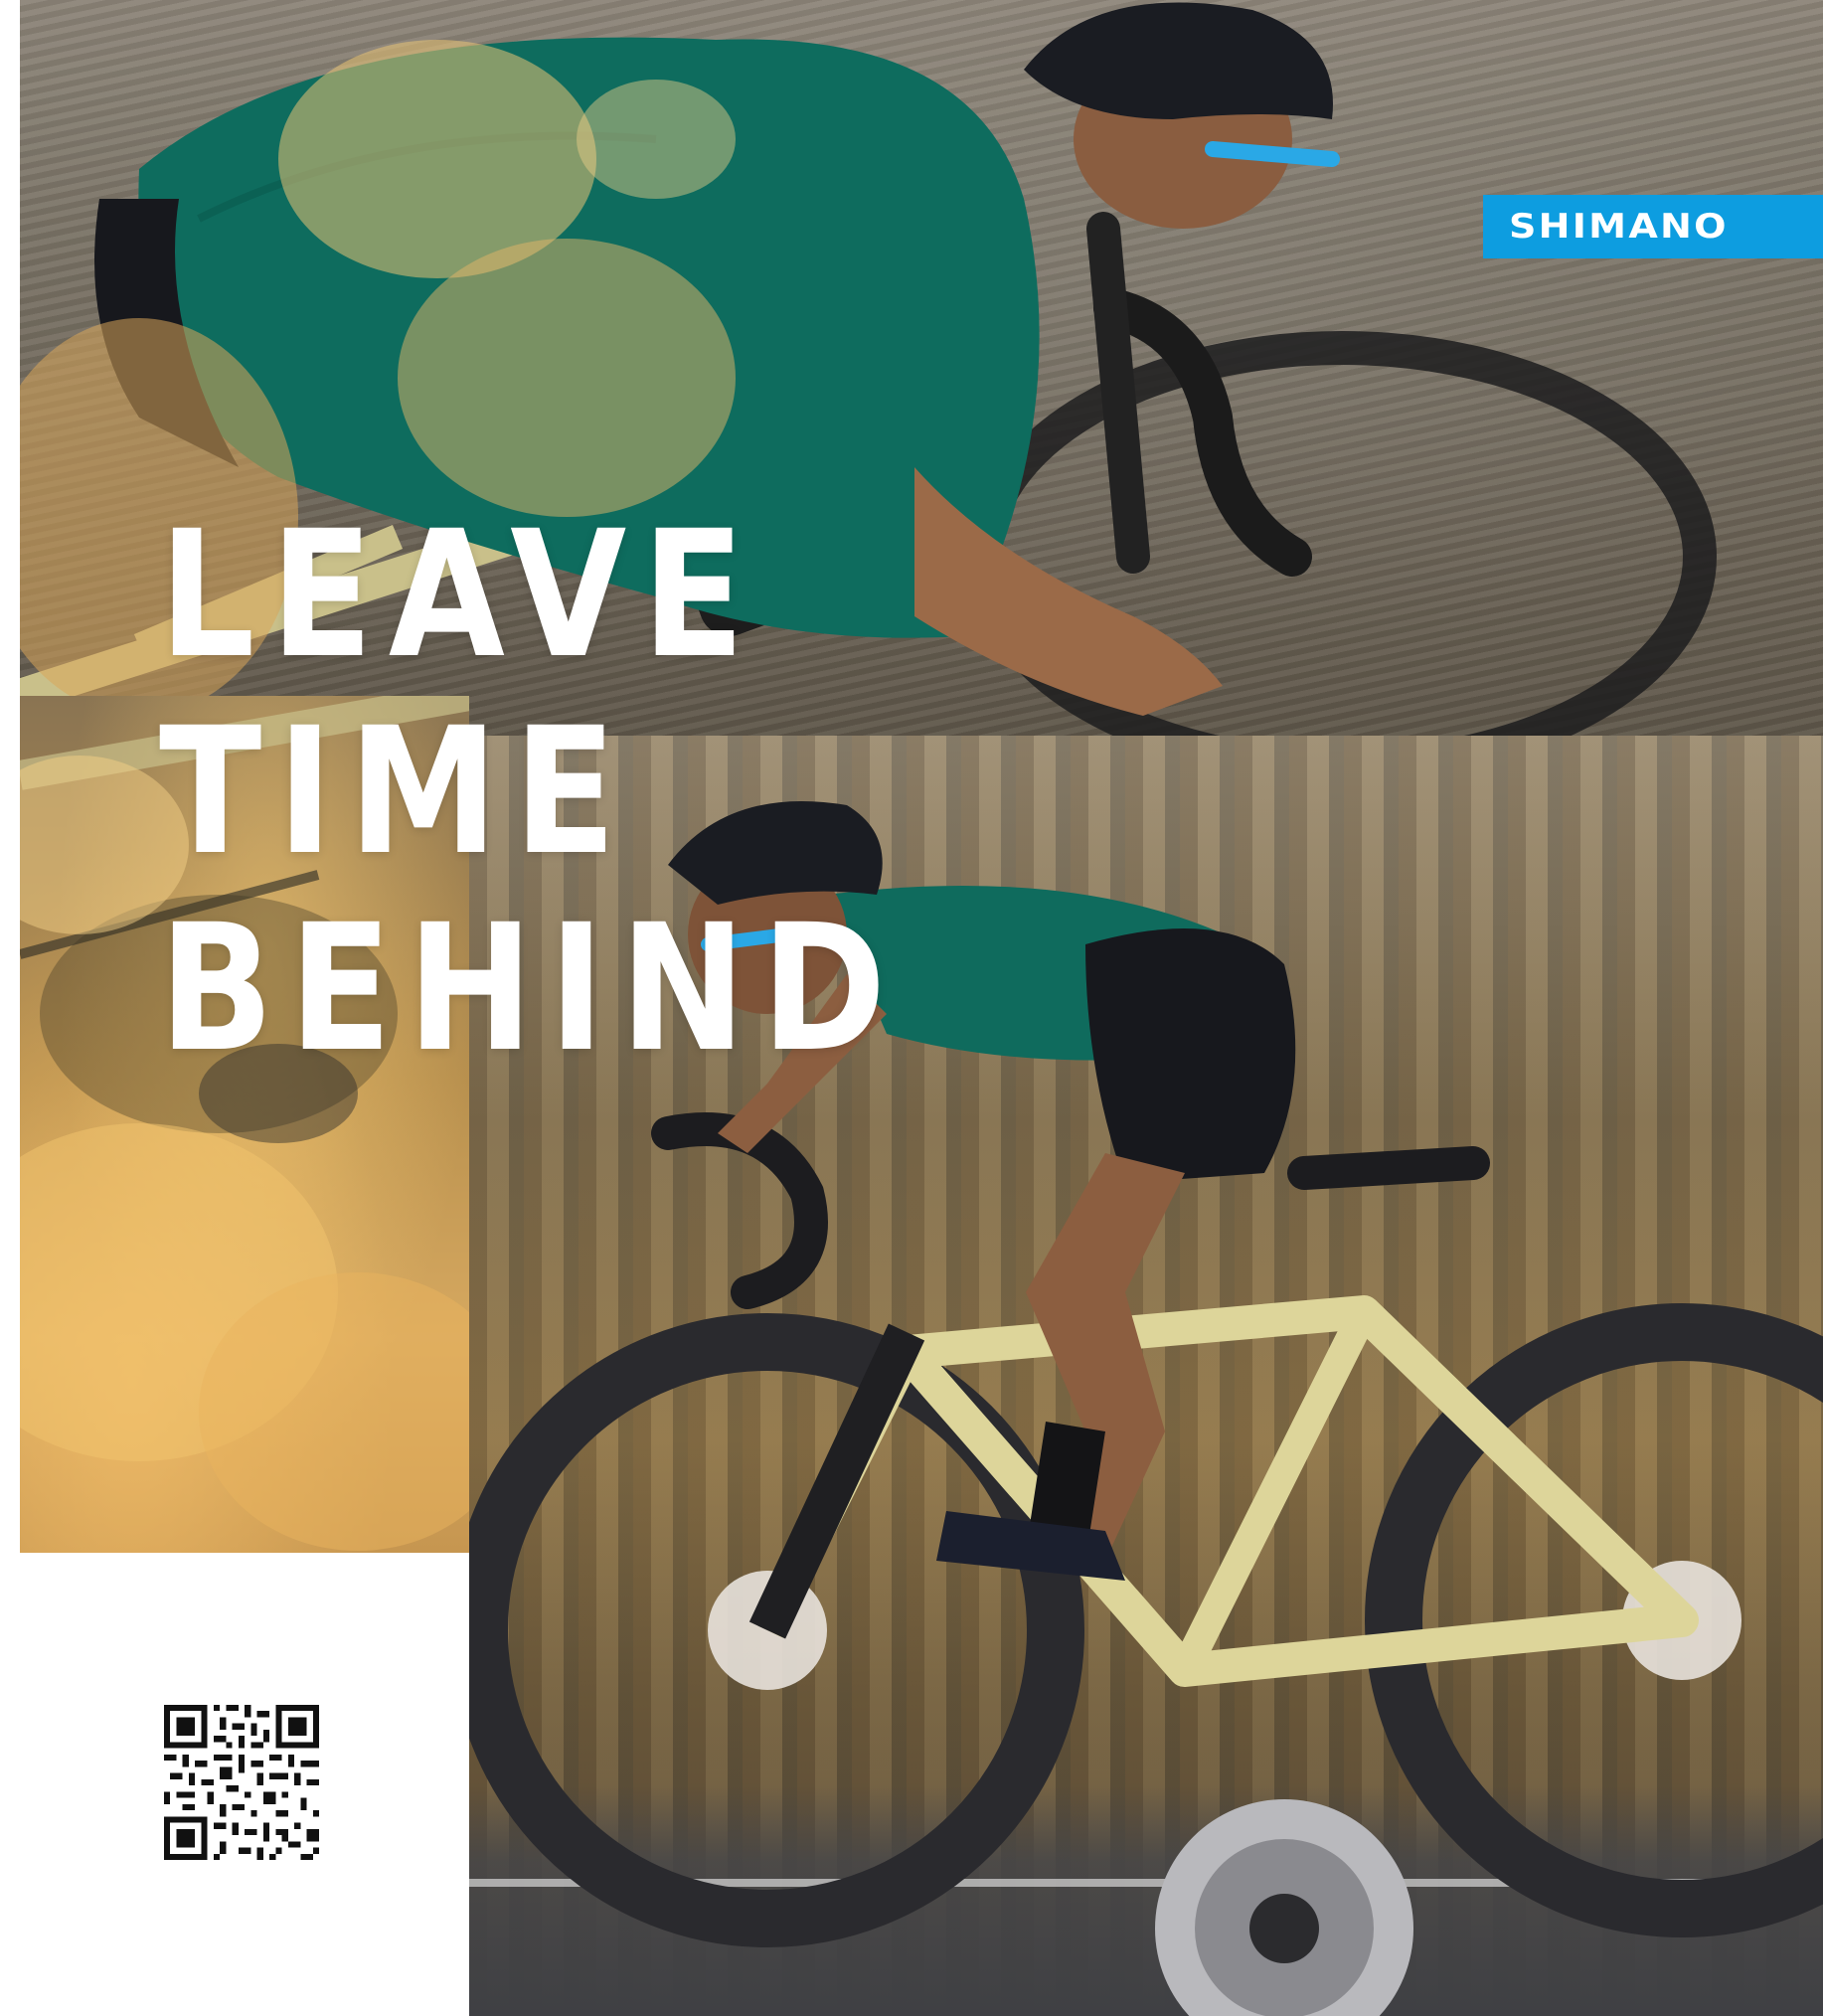  I want to click on headline-line-2: TIME, so click(395, 792).